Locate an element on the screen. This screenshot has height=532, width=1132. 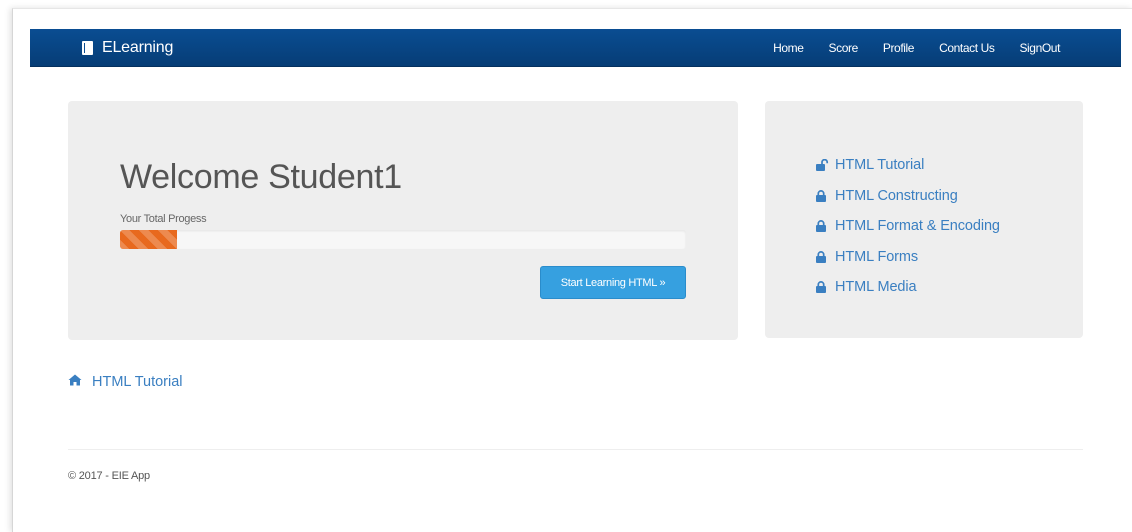
brand-link: ELearning is located at coordinates (127, 47).